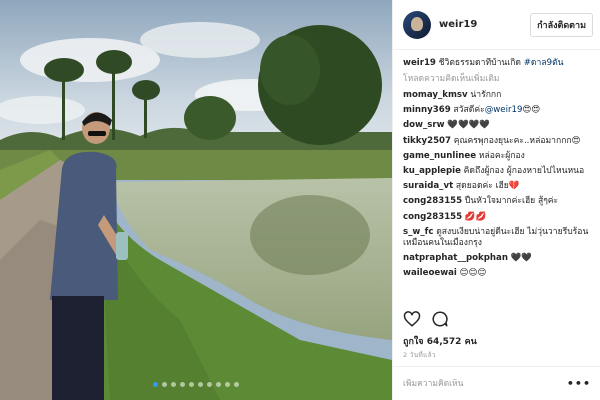 The width and height of the screenshot is (600, 400). What do you see at coordinates (579, 383) in the screenshot?
I see `more-options-icon: •••` at bounding box center [579, 383].